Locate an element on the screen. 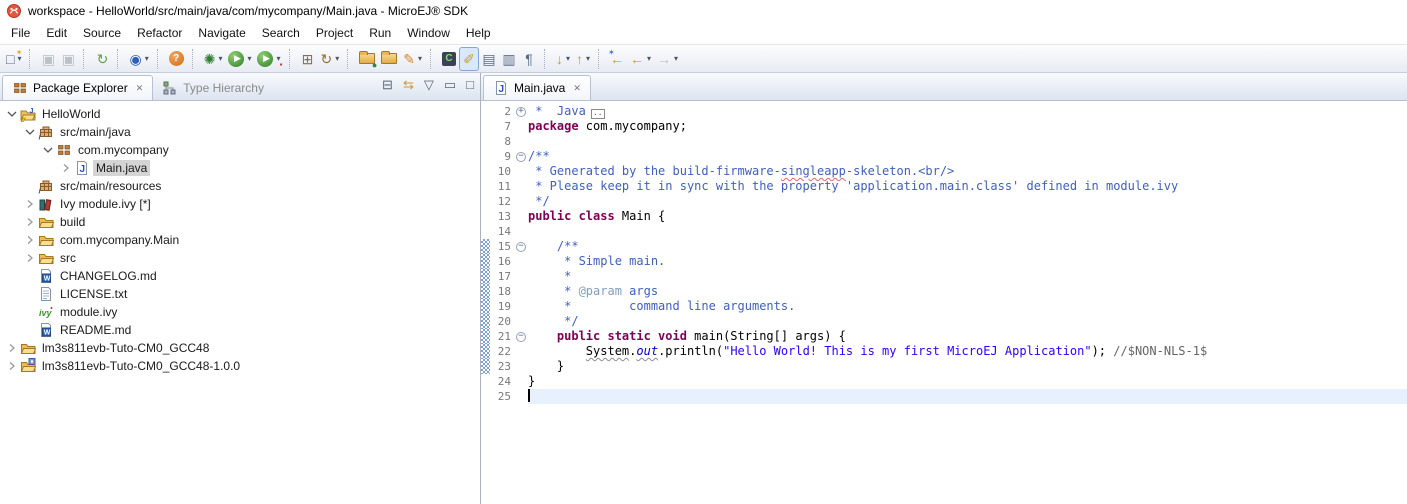  forward-button: → ▾ is located at coordinates (667, 59).